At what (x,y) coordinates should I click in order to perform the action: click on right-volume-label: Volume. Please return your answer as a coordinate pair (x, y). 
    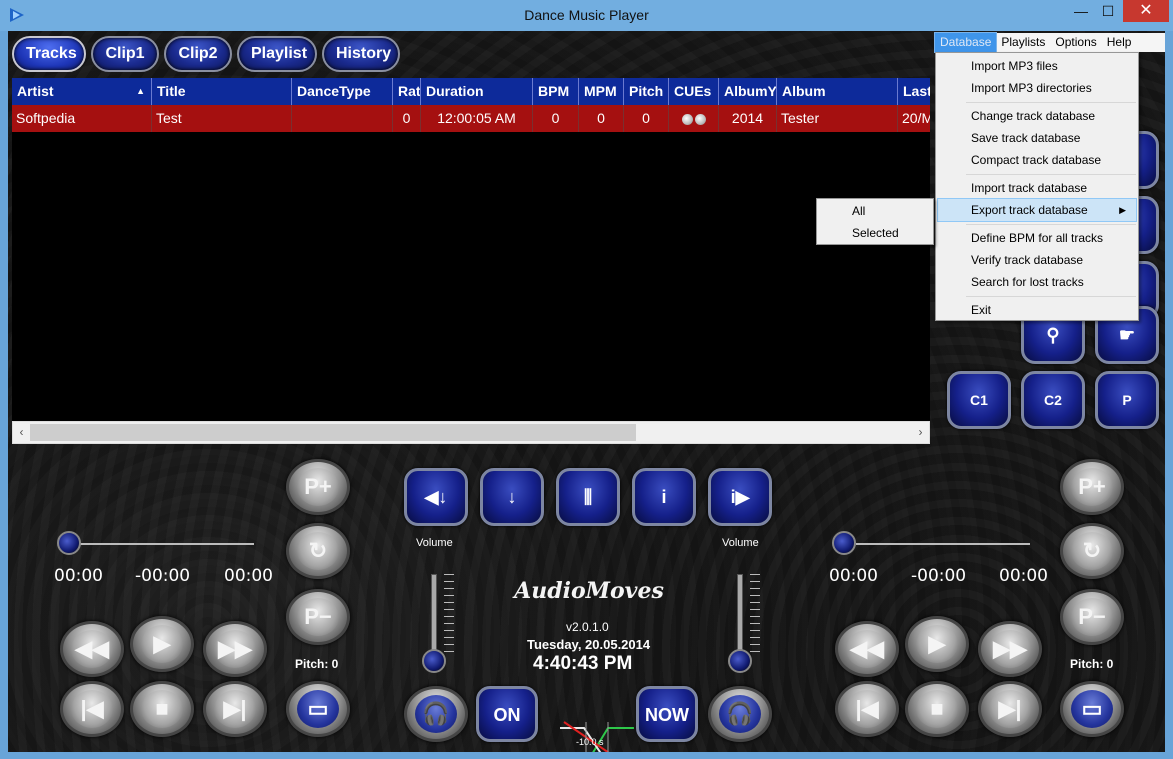
    Looking at the image, I should click on (740, 543).